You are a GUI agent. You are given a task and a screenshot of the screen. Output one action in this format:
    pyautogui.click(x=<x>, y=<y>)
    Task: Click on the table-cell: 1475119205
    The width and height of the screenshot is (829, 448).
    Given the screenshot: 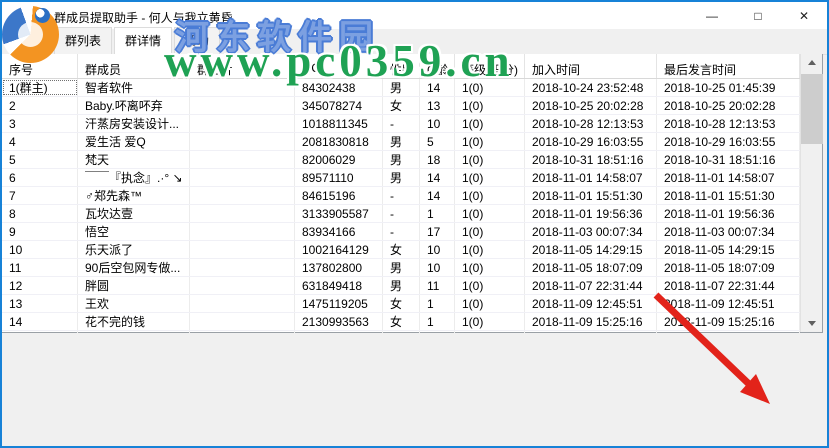 What is the action you would take?
    pyautogui.click(x=339, y=303)
    